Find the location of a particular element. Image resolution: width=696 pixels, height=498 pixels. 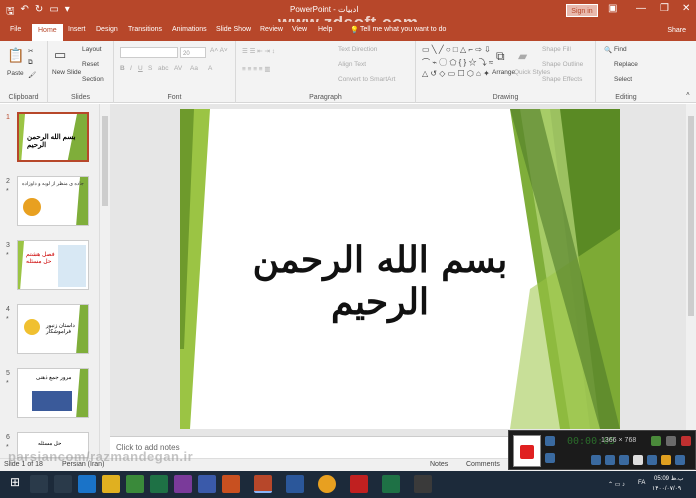

slide-thumbnail: داستان زنبور فراموشکار is located at coordinates (53, 329).